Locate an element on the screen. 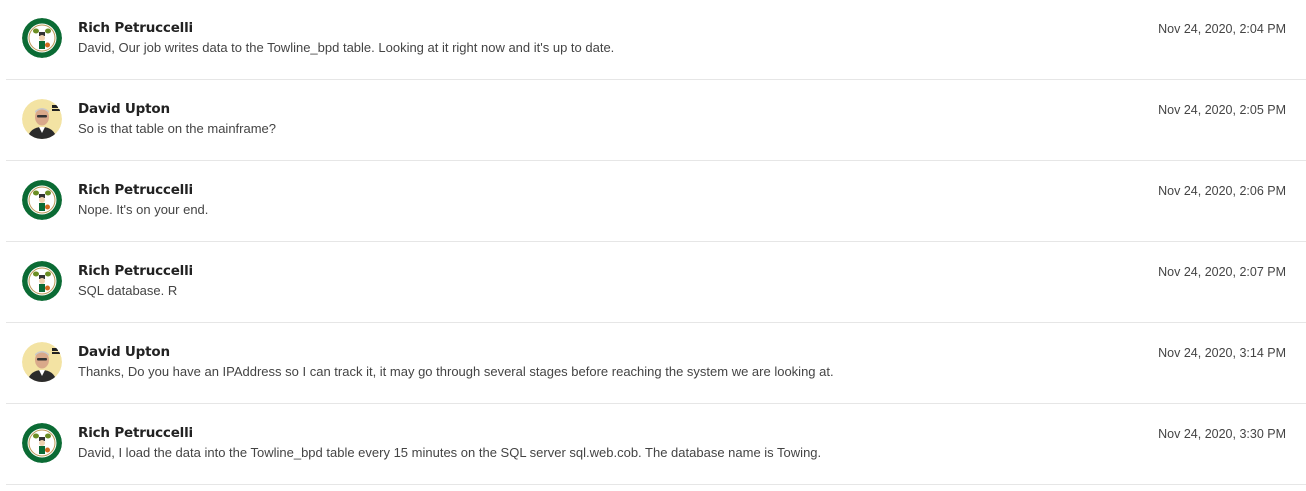  message-timestamp: Nov 24, 2020, 2:05 PM is located at coordinates (1222, 110).